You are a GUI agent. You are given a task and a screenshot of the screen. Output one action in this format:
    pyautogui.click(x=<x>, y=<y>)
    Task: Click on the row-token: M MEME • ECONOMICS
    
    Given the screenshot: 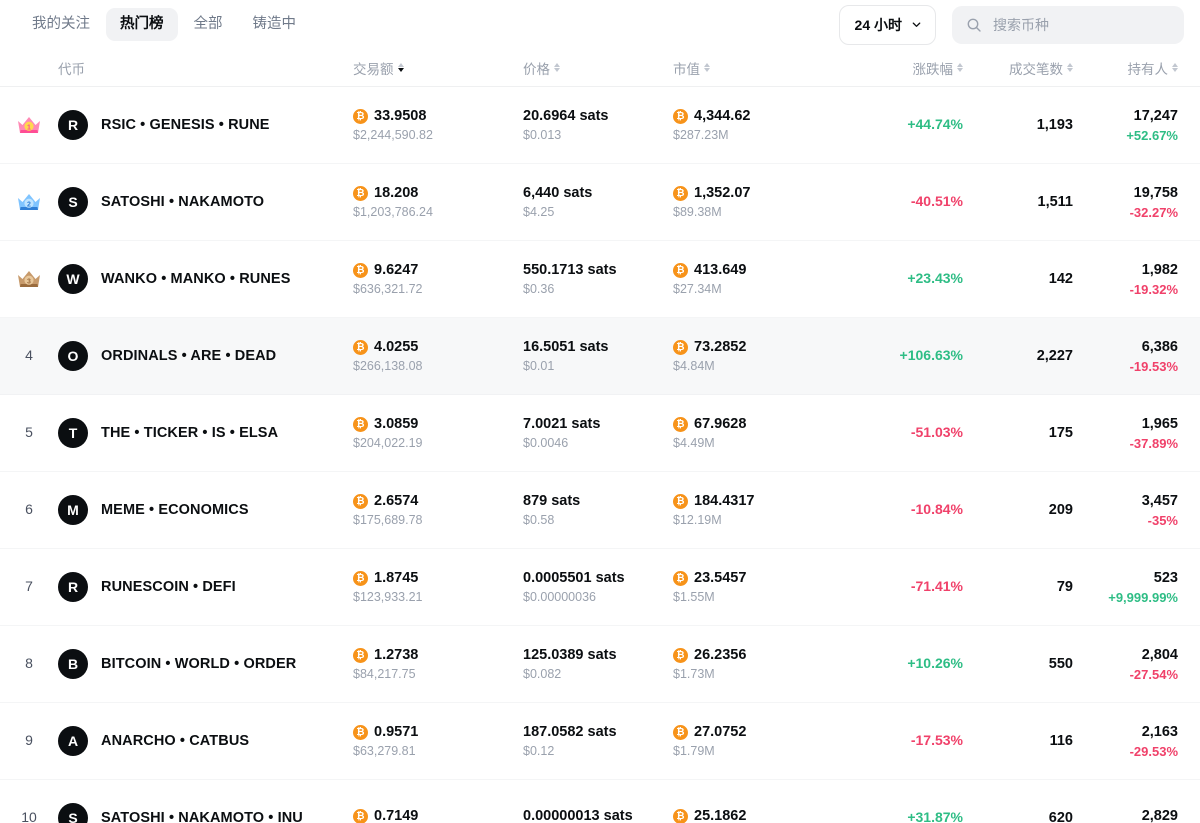 What is the action you would take?
    pyautogui.click(x=205, y=510)
    